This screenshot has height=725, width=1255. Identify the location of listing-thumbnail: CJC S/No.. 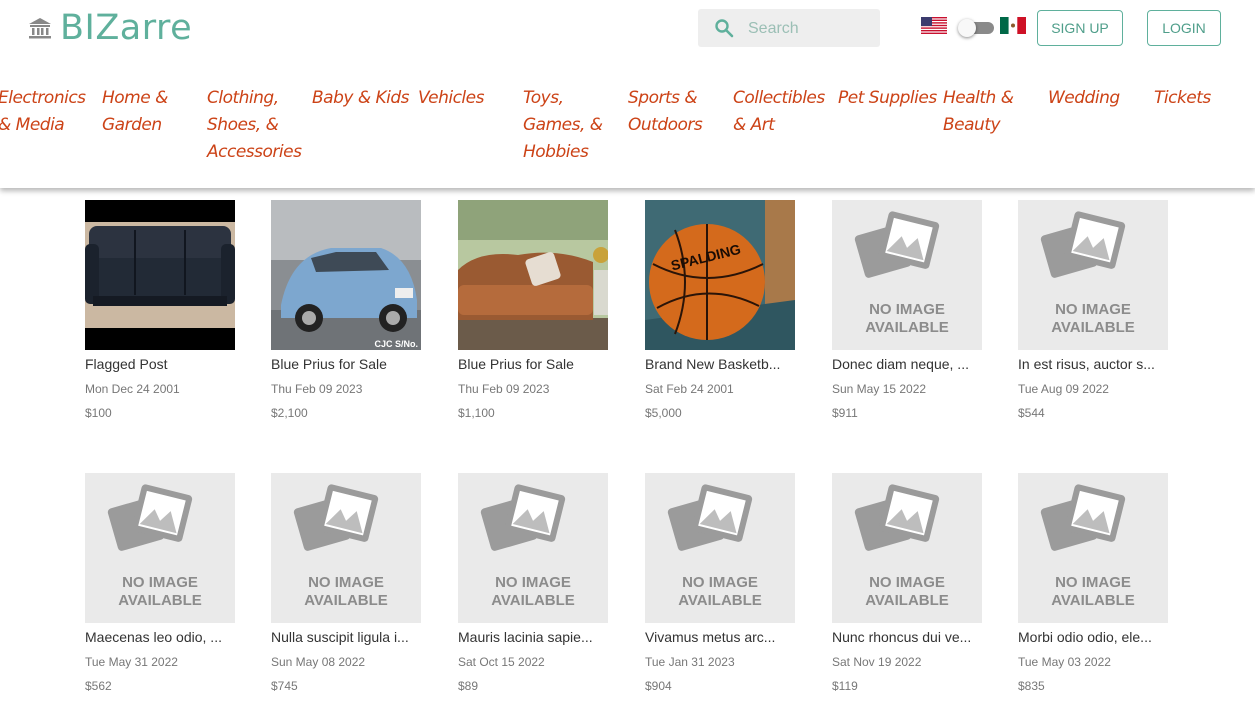
(346, 275).